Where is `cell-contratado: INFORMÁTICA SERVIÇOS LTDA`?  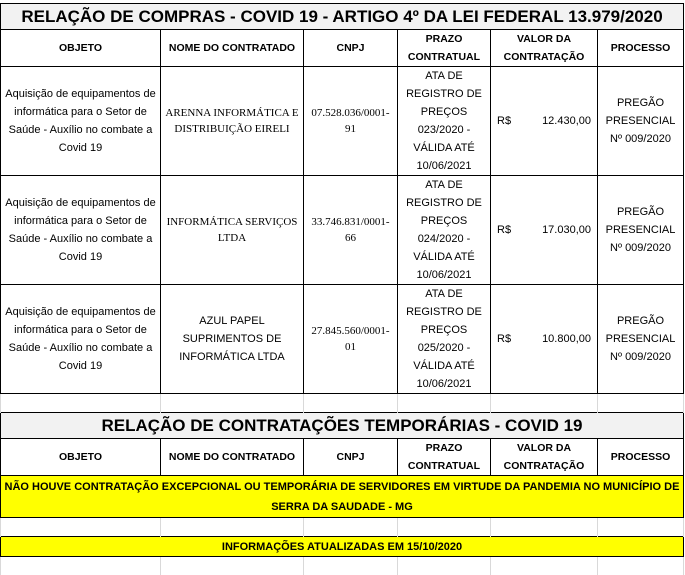 cell-contratado: INFORMÁTICA SERVIÇOS LTDA is located at coordinates (232, 230).